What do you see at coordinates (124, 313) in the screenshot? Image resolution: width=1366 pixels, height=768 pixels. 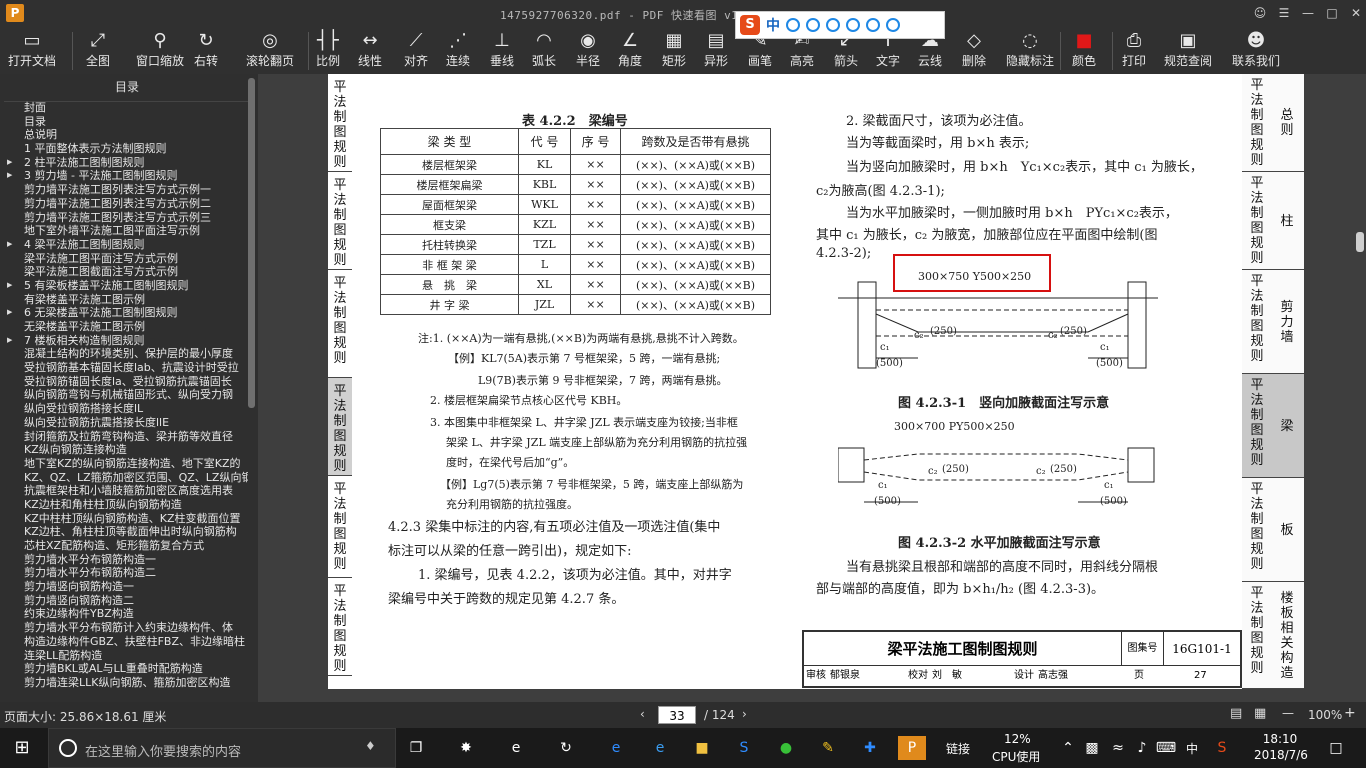 I see `toc-item: 6 无梁楼盖平法施工图制图规则` at bounding box center [124, 313].